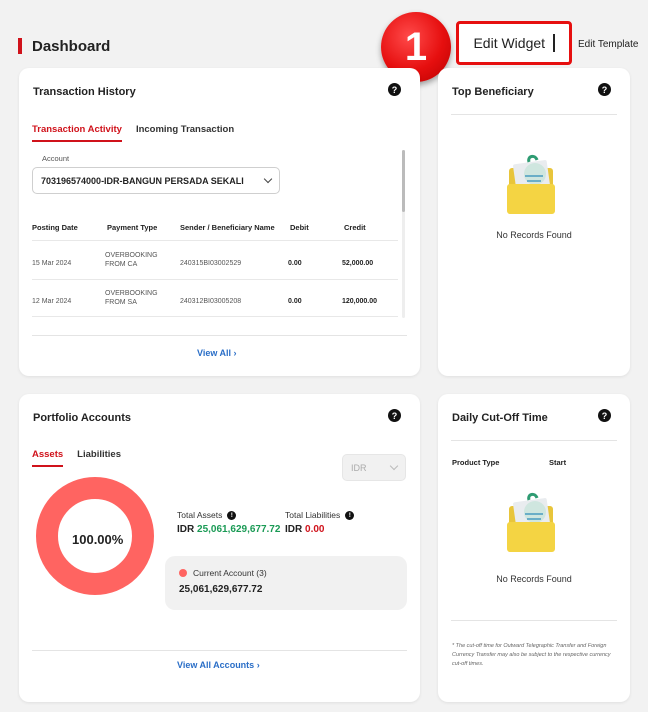 The height and width of the screenshot is (712, 648). I want to click on page-header: Dashboard, so click(64, 46).